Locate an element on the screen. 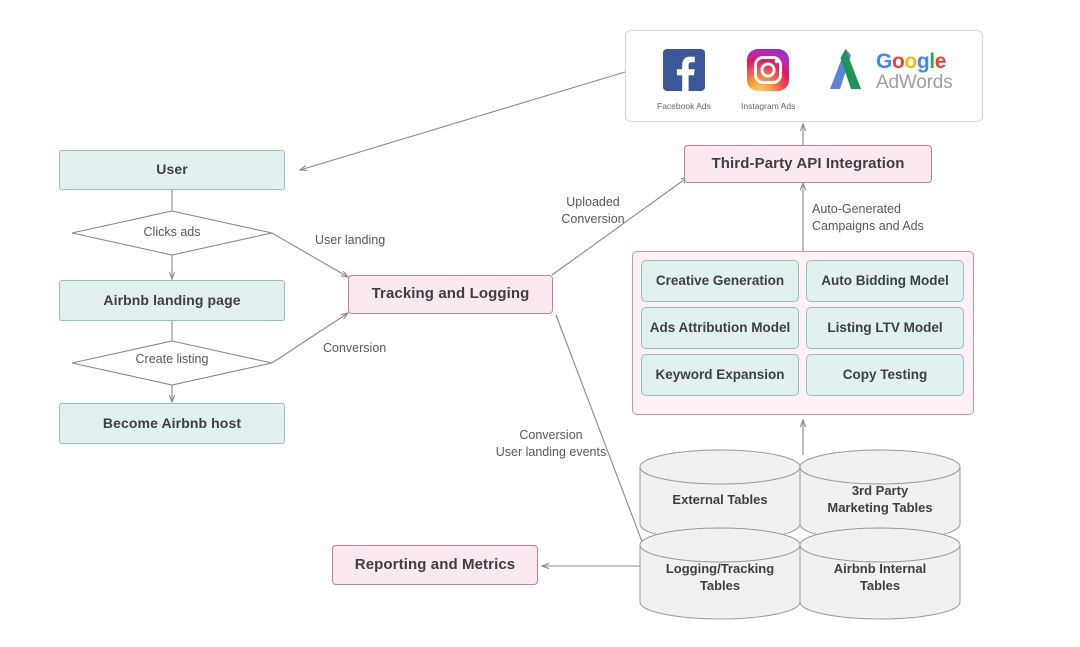 The width and height of the screenshot is (1080, 647). node-user: User is located at coordinates (172, 170).